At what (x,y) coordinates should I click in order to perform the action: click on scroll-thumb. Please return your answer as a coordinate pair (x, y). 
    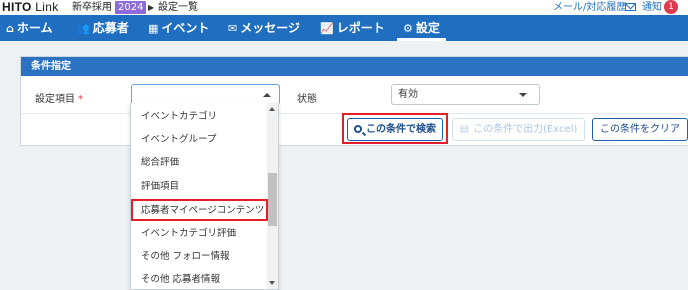
    Looking at the image, I should click on (272, 199).